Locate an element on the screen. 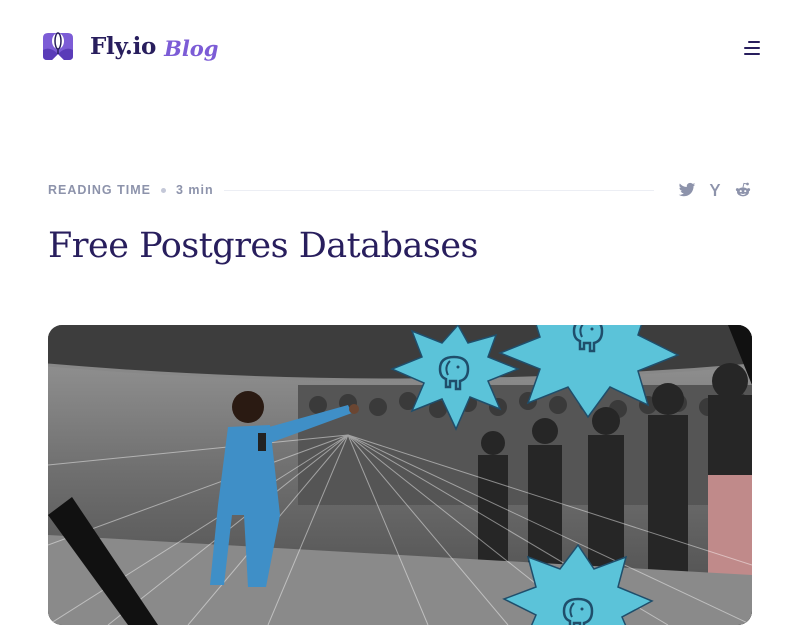 Image resolution: width=800 pixels, height=625 pixels. hacker-news-icon is located at coordinates (715, 190).